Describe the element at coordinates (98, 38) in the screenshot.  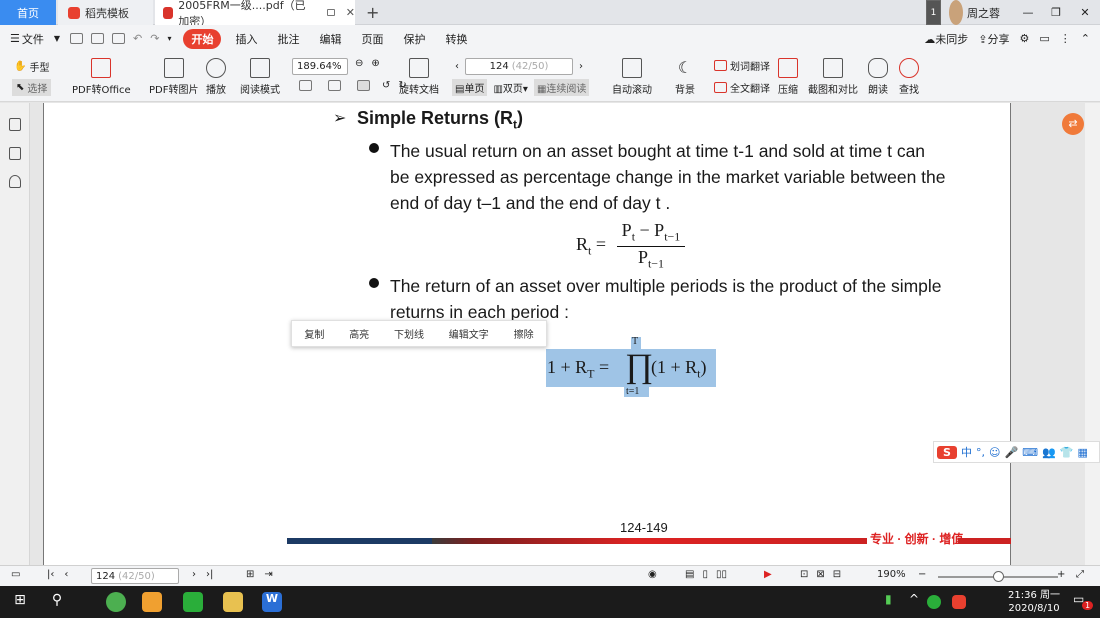
I see `save-icon` at that location.